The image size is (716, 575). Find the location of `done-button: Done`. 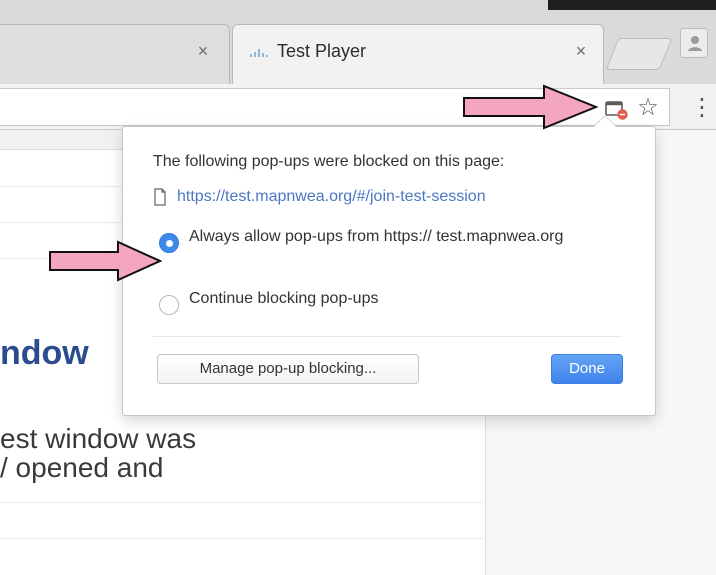

done-button: Done is located at coordinates (587, 369).